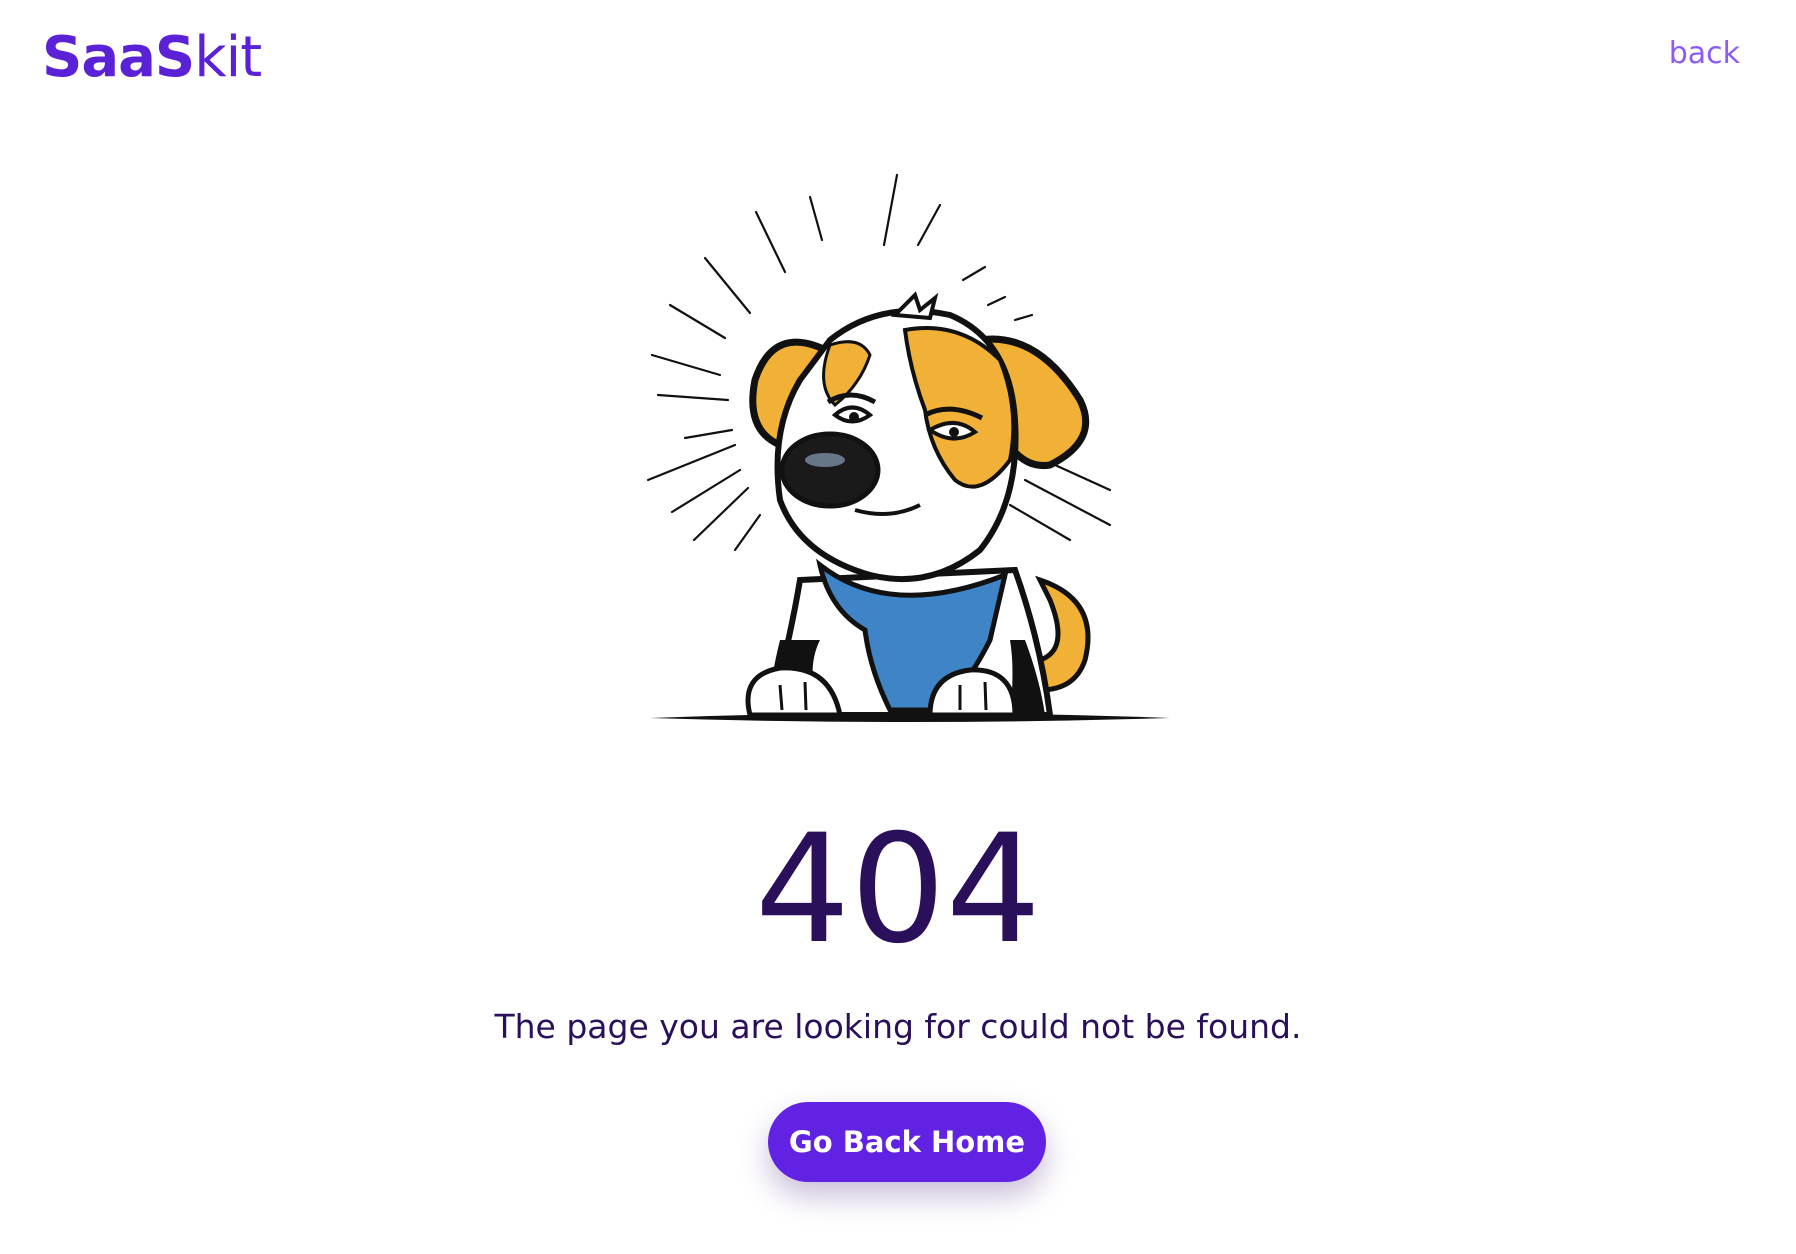 This screenshot has width=1796, height=1254. Describe the element at coordinates (118, 57) in the screenshot. I see `logo-bold-text: SaaS` at that location.